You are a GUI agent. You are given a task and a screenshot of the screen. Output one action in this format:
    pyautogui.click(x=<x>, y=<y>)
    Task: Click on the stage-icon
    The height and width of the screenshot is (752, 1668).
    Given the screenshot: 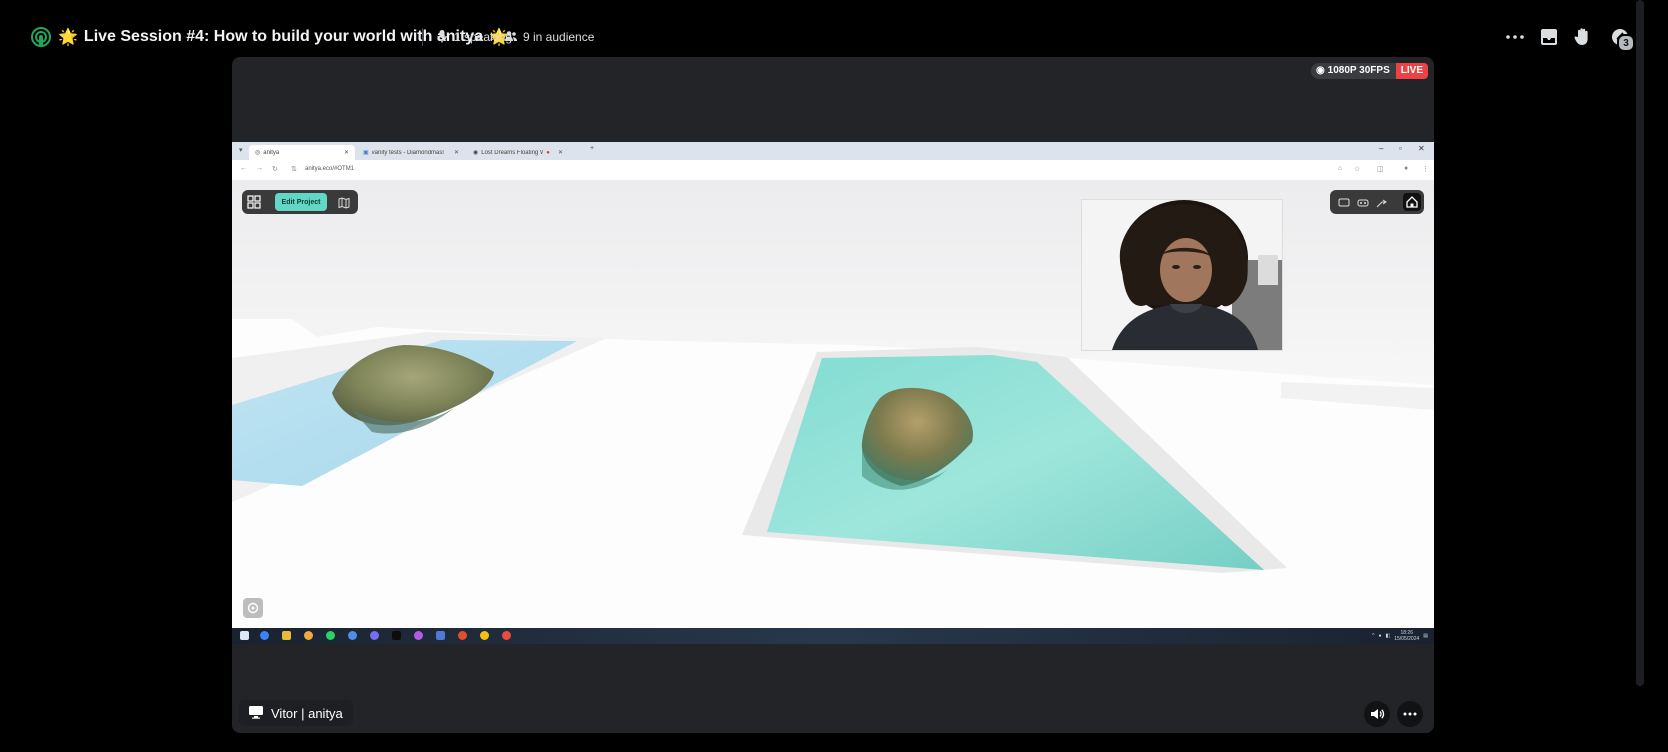 What is the action you would take?
    pyautogui.click(x=41, y=37)
    